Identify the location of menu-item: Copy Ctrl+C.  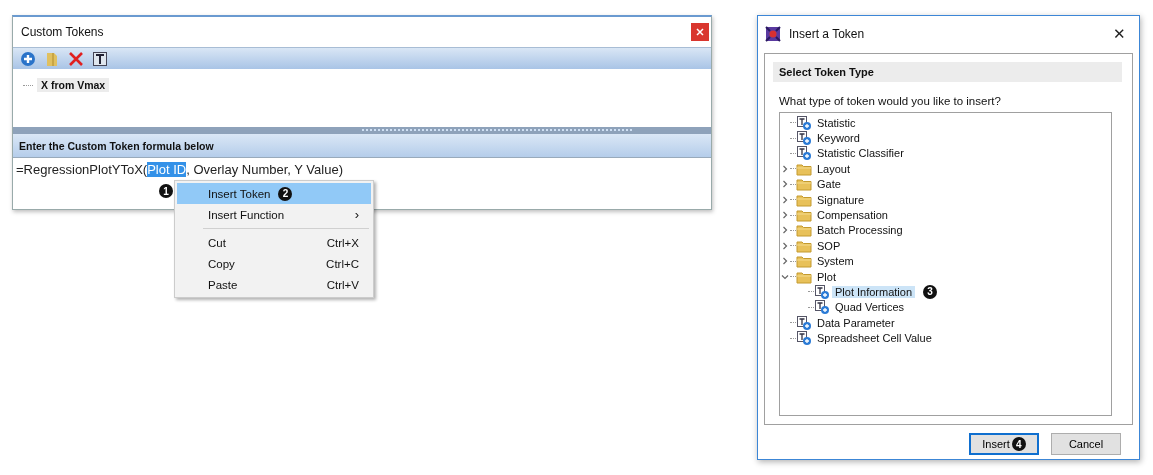
(274, 263).